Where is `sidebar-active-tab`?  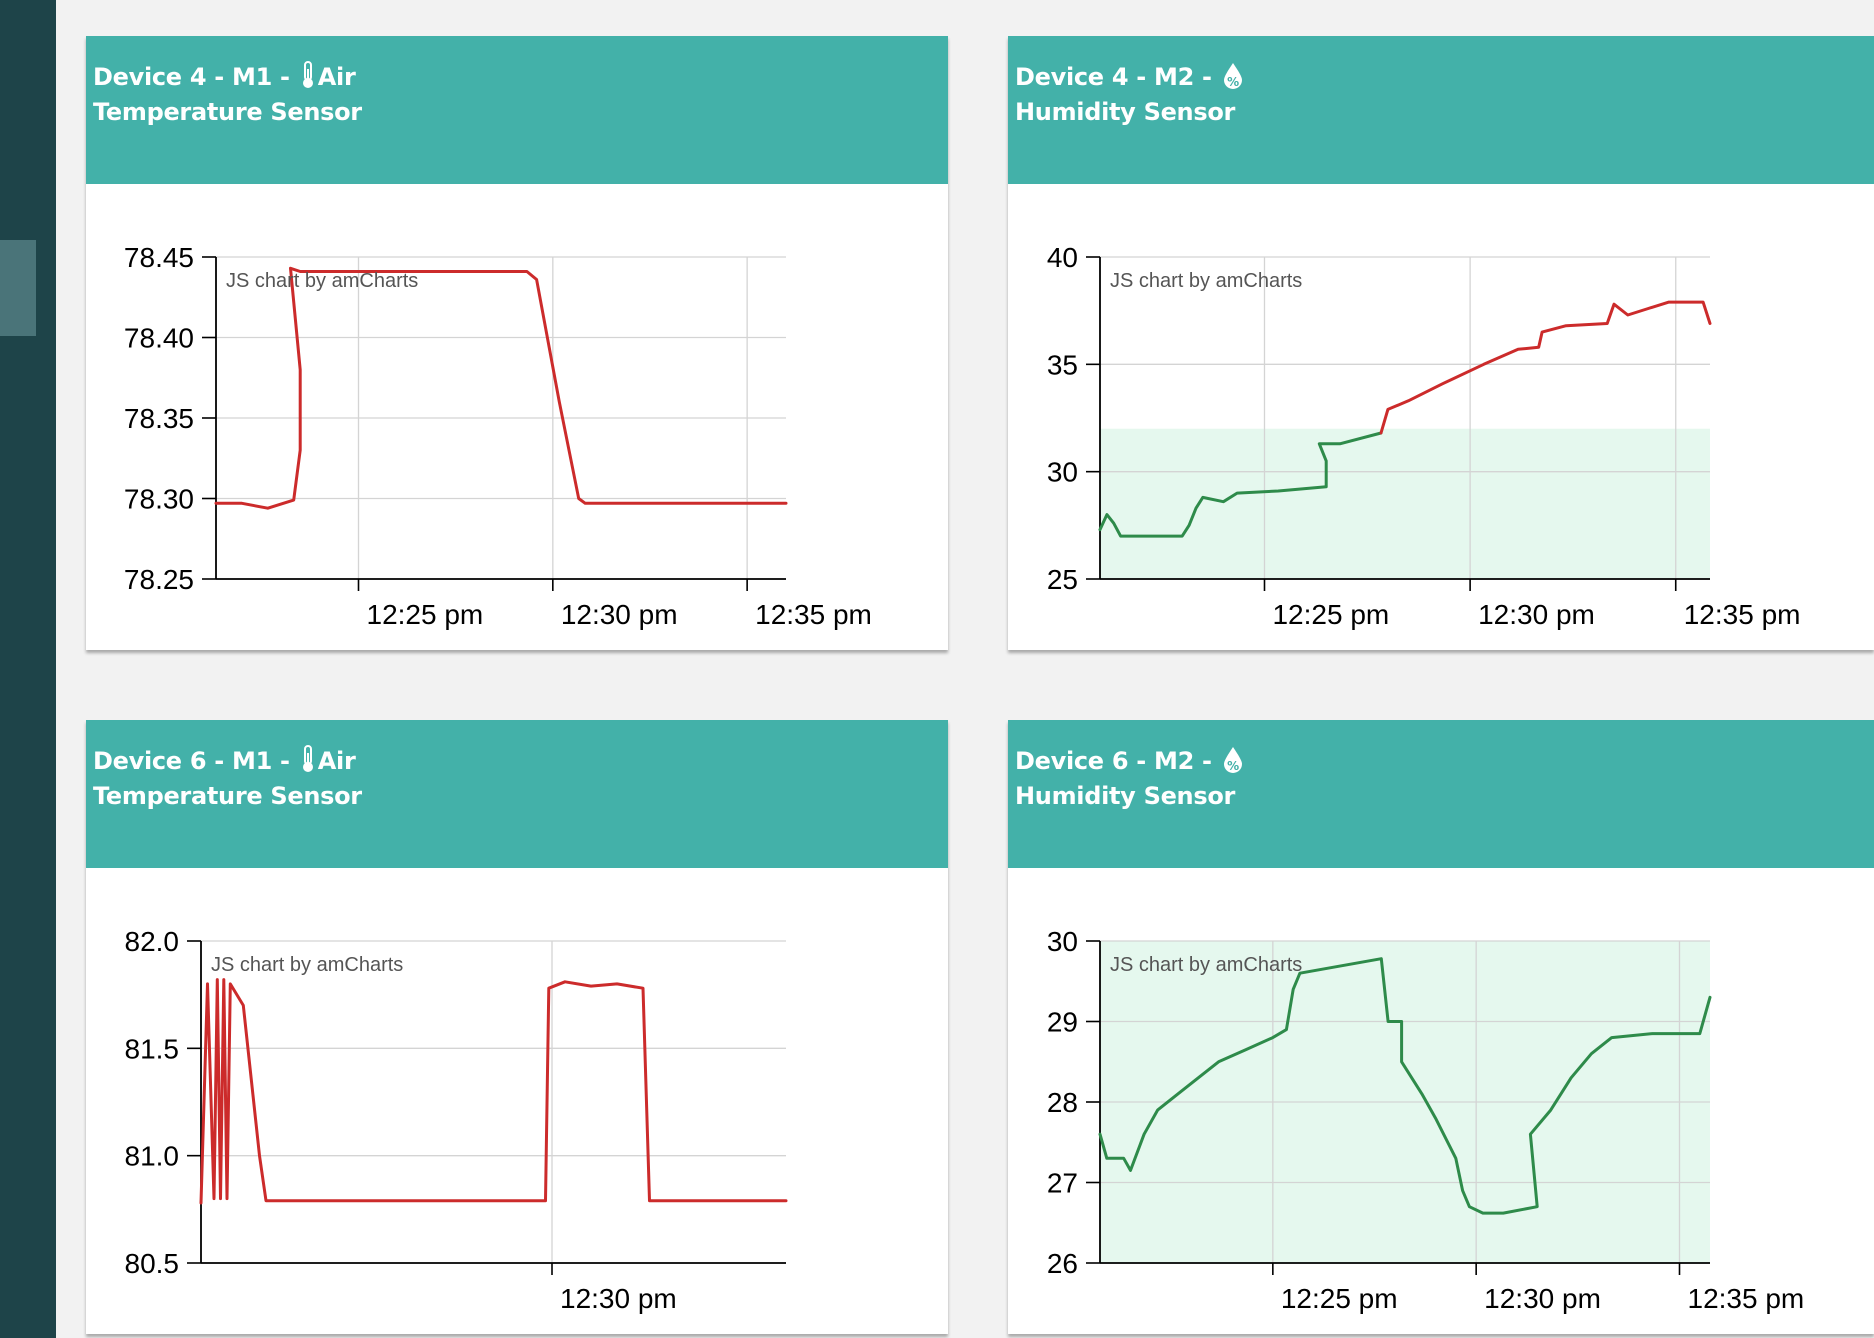
sidebar-active-tab is located at coordinates (18, 288).